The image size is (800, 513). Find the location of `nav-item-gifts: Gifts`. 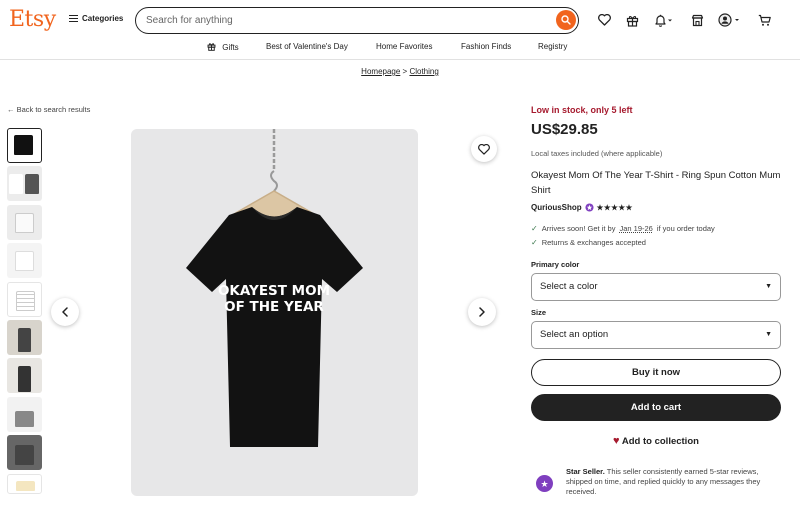

nav-item-gifts: Gifts is located at coordinates (223, 47).